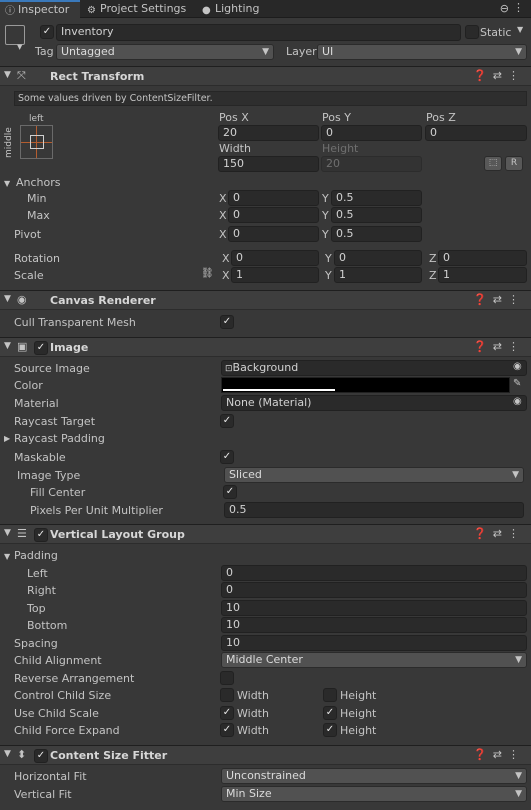 The height and width of the screenshot is (810, 531). What do you see at coordinates (330, 713) in the screenshot?
I see `scale-height-checkbox: ✓` at bounding box center [330, 713].